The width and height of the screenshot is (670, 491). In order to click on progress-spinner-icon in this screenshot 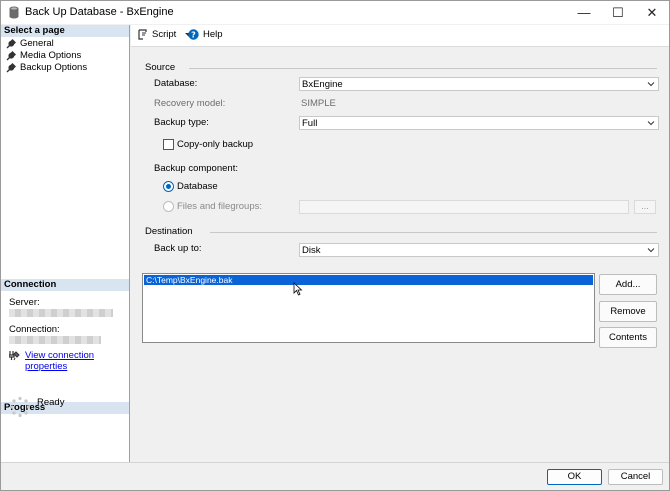, I will do `click(20, 407)`.